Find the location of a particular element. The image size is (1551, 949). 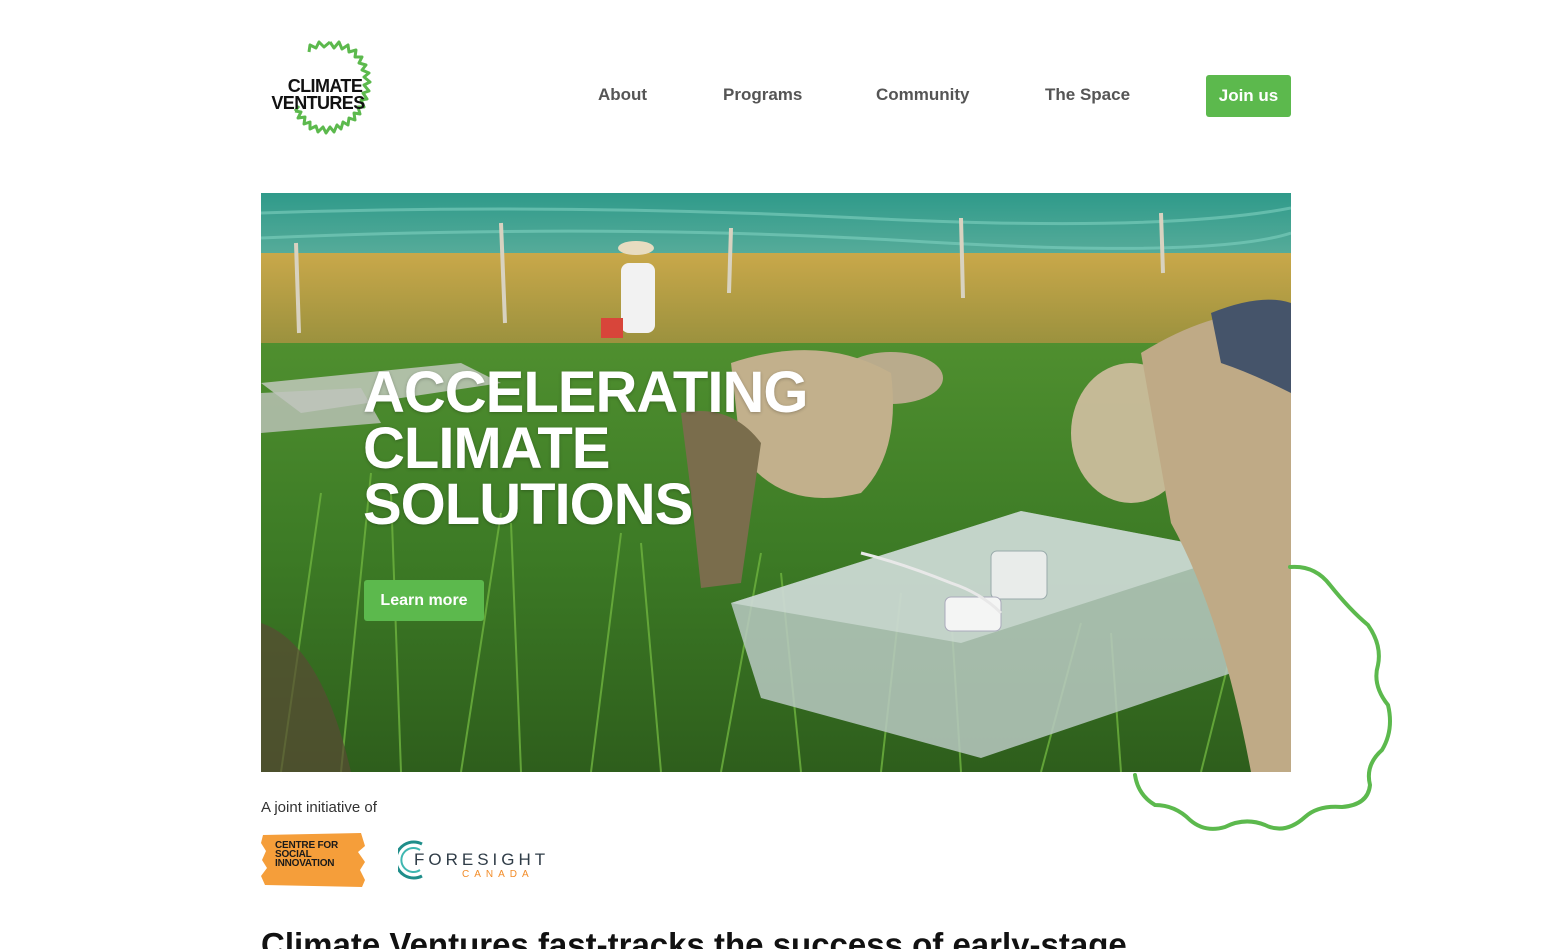

climate-ventures-logo: CLIMATE VENTURES is located at coordinates (330, 94).